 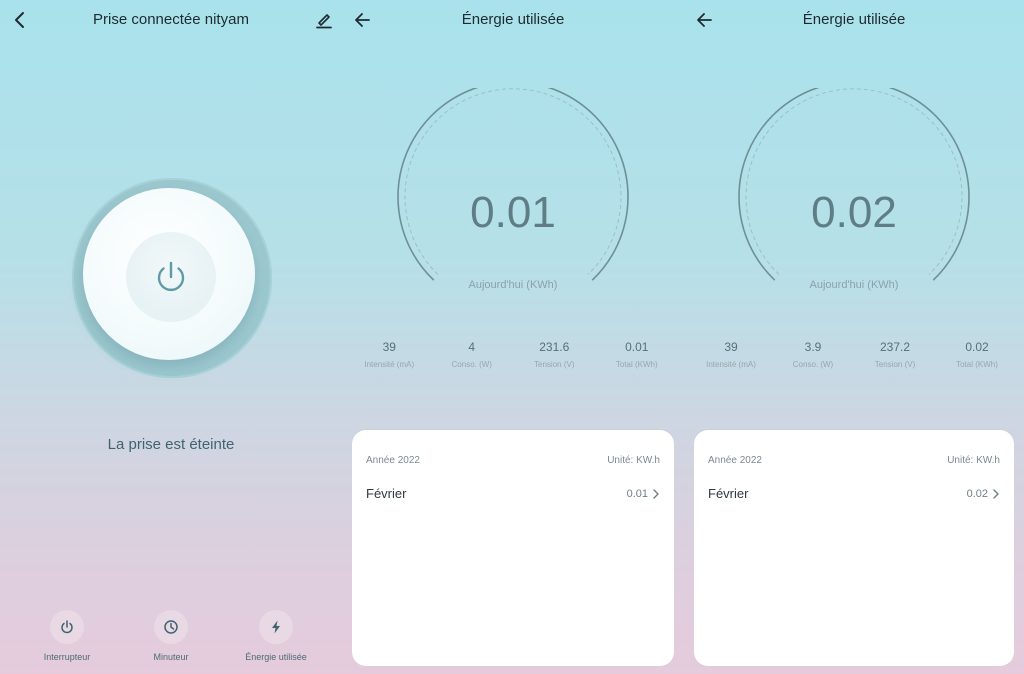 I want to click on stat-tension: 231.6 Tension (V), so click(x=554, y=354).